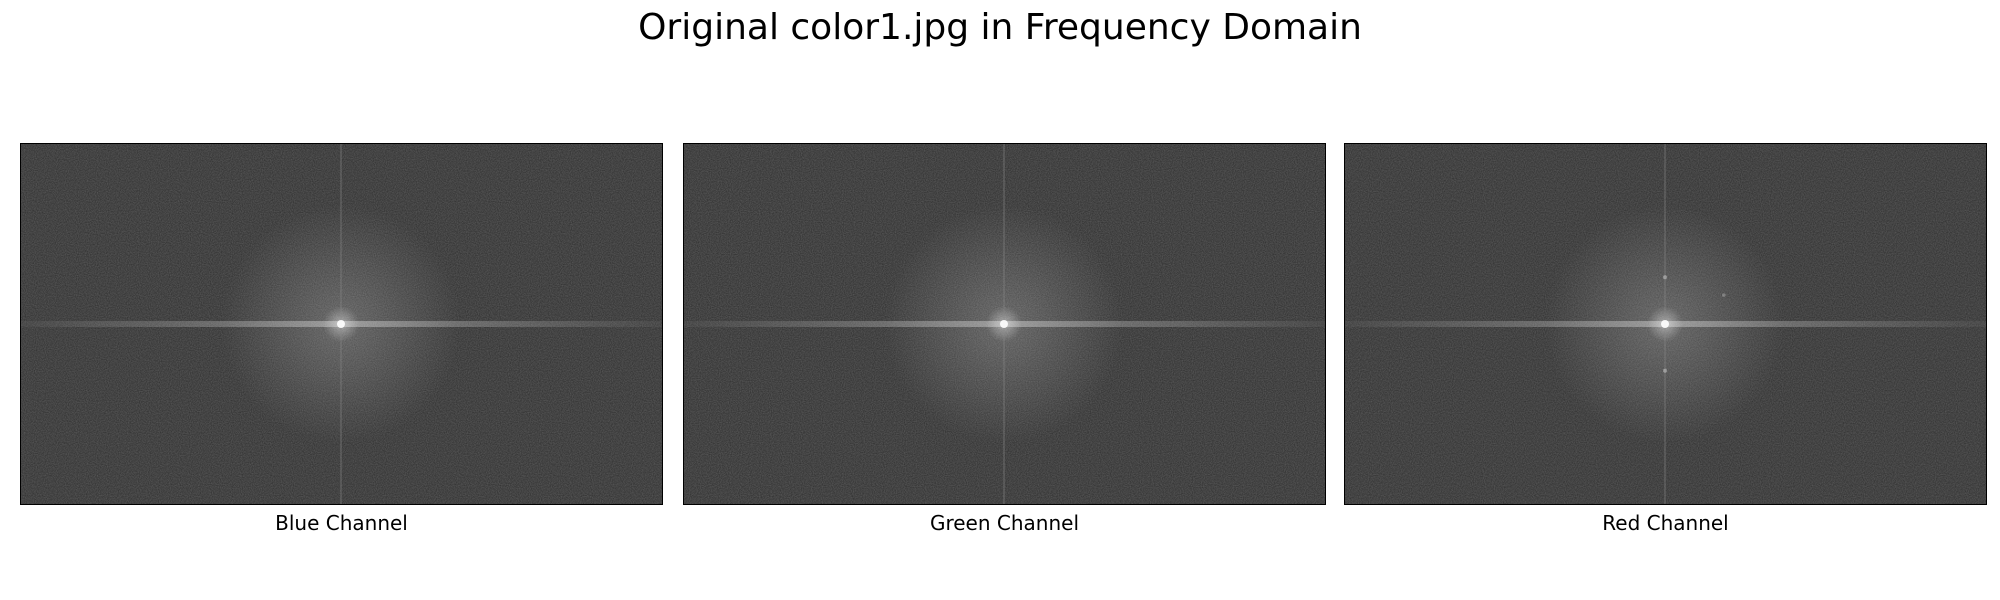  I want to click on red-channel-caption: Red Channel, so click(1665, 523).